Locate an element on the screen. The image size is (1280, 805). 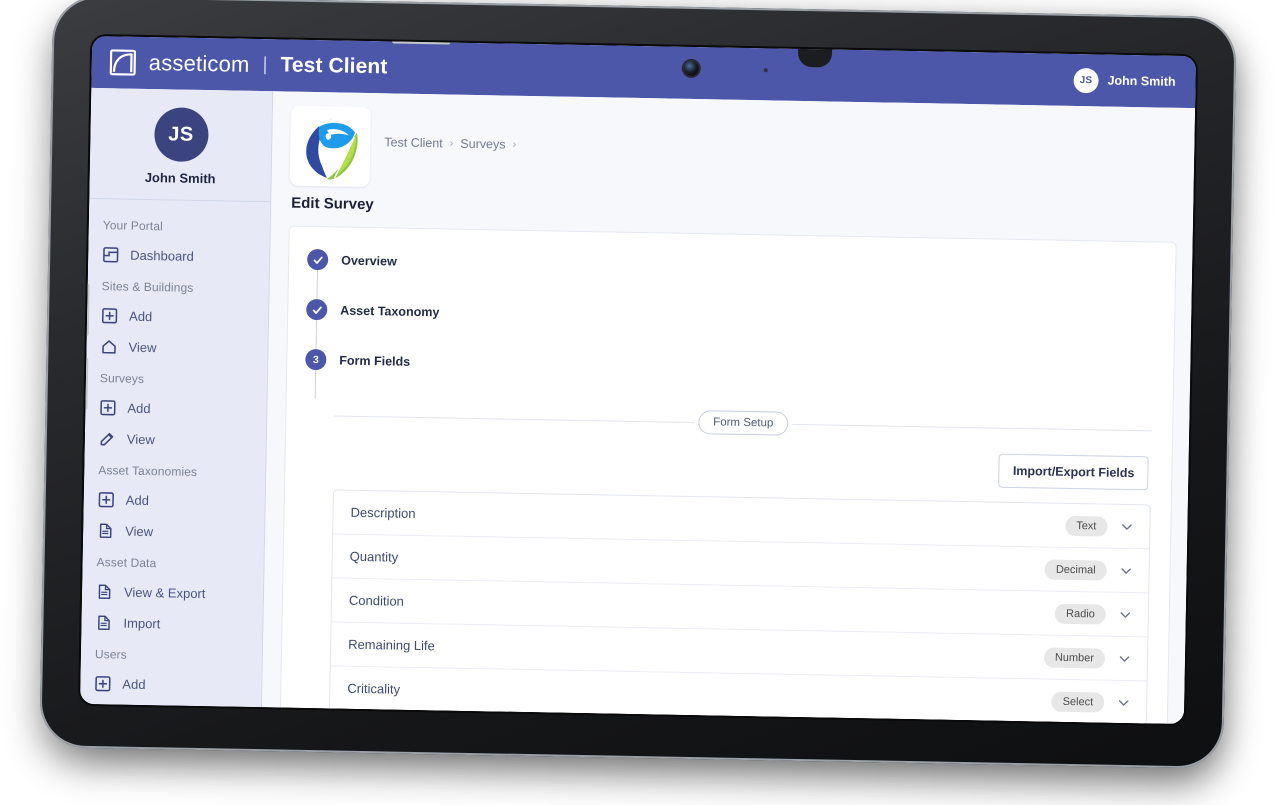
sidebar-group-label: Users is located at coordinates (110, 654).